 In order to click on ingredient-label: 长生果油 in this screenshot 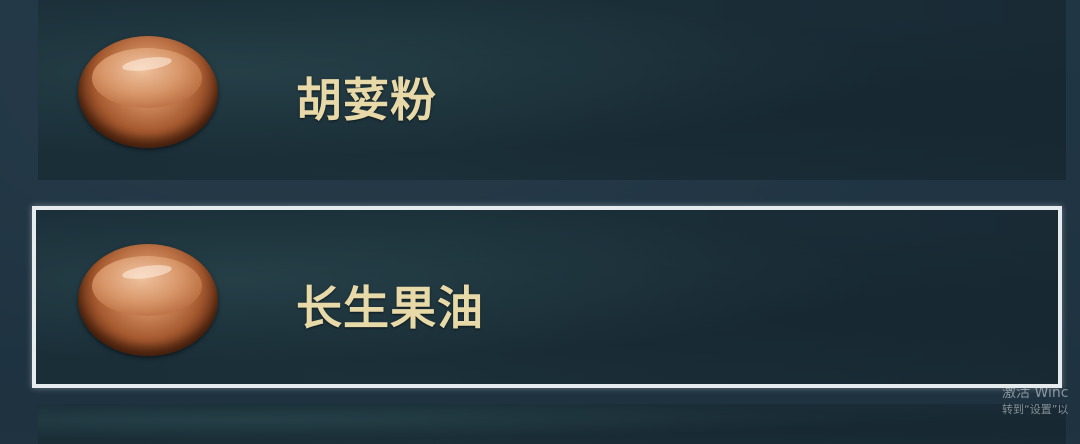, I will do `click(390, 308)`.